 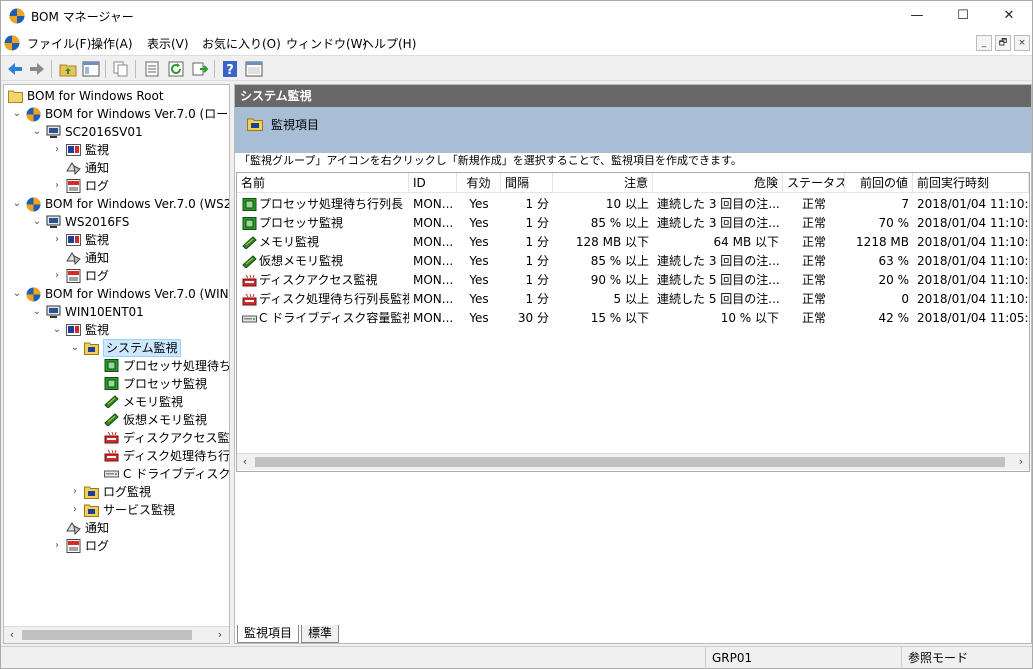 I want to click on tree-node: ⌄ 監視, so click(x=116, y=330).